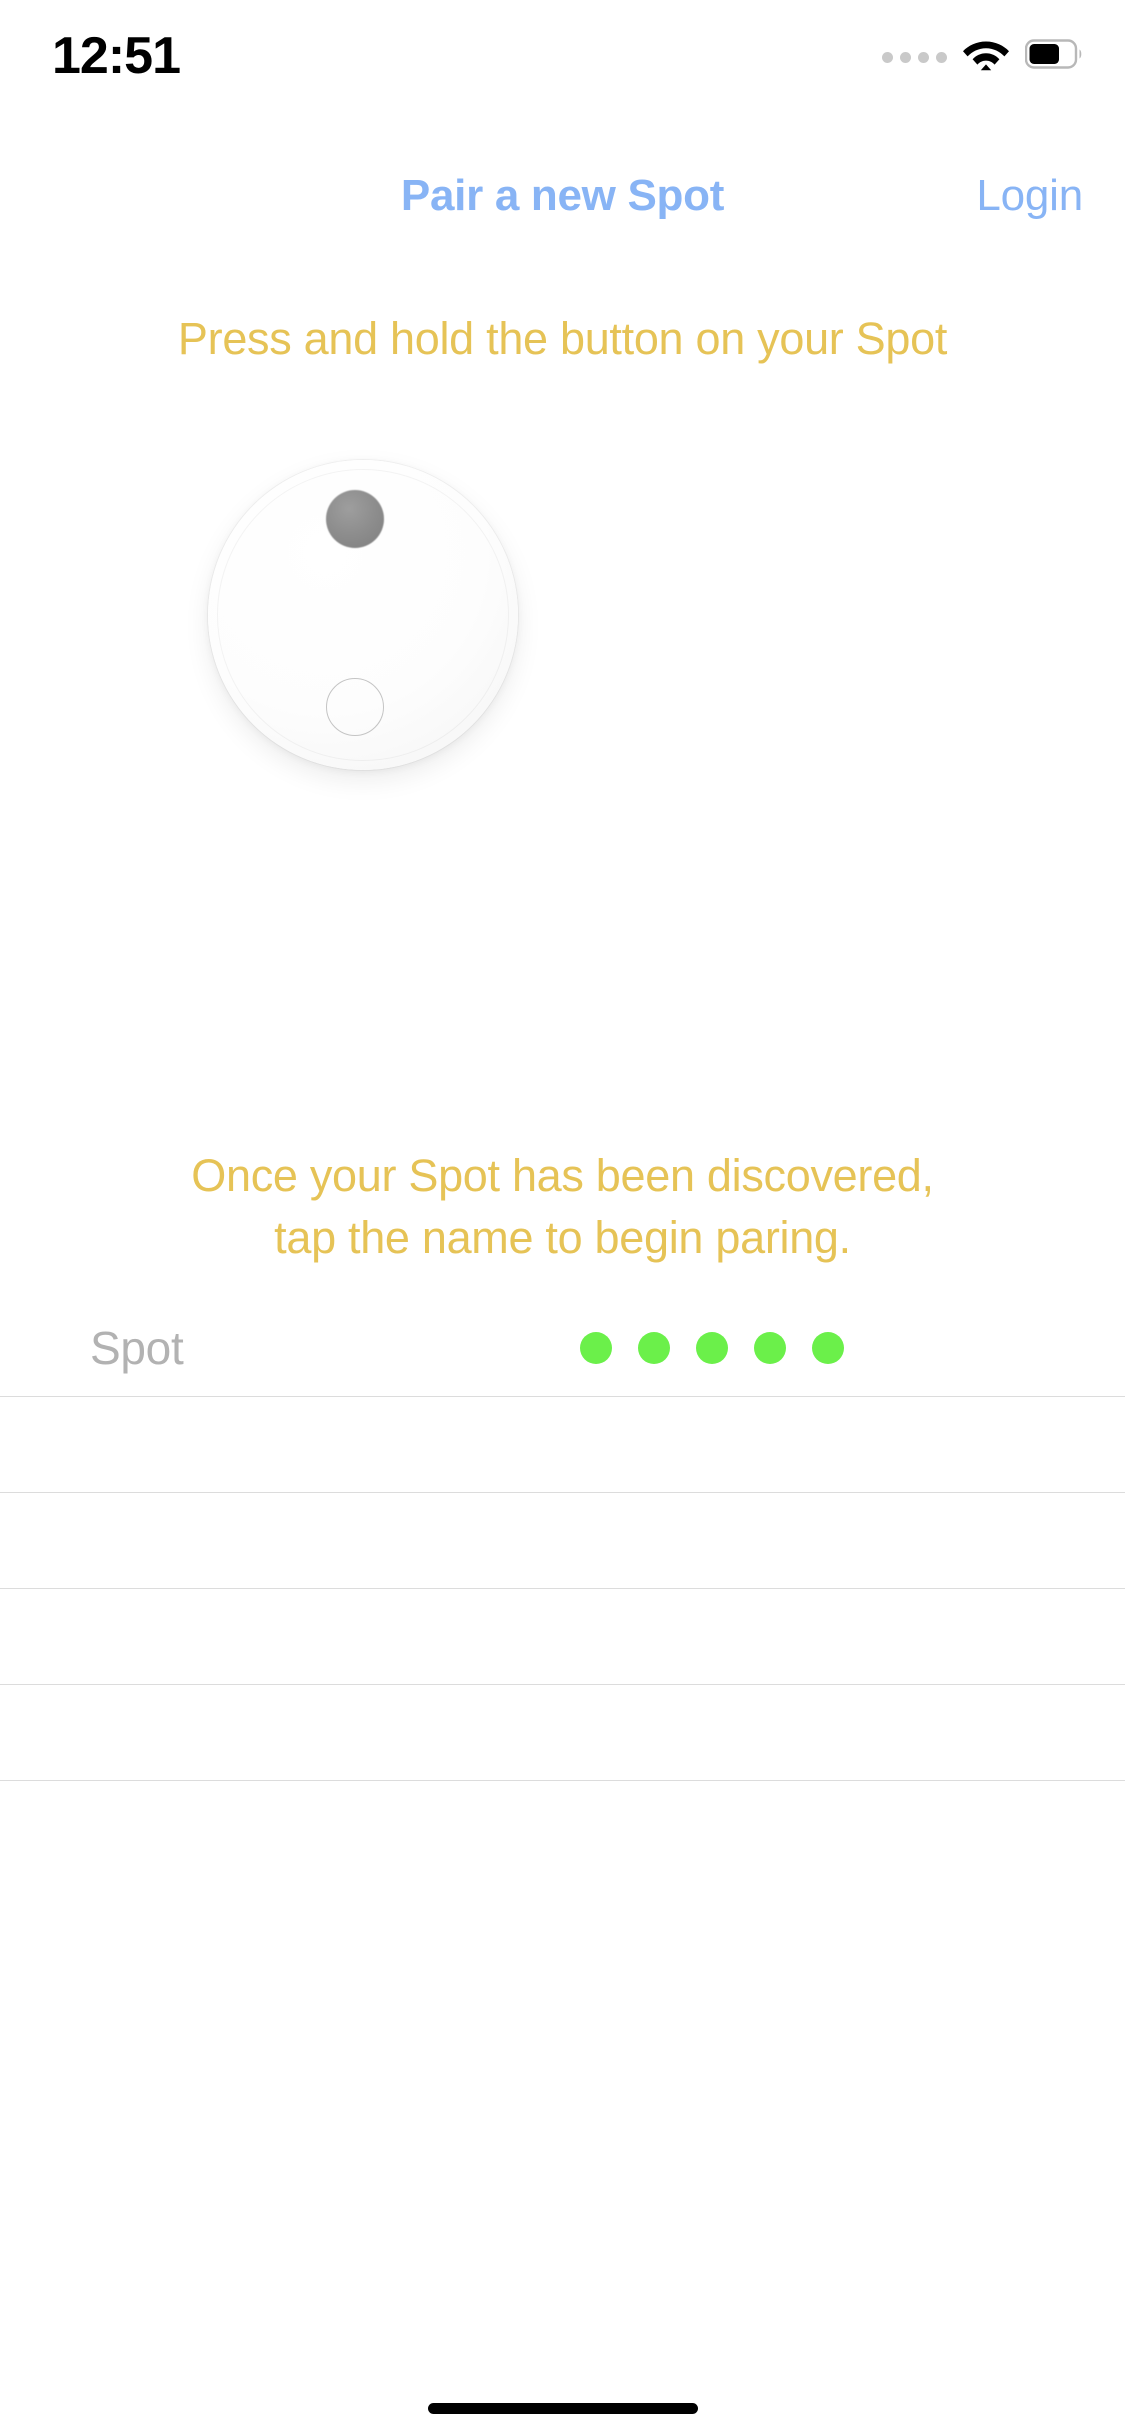  What do you see at coordinates (562, 1237) in the screenshot?
I see `instruction-line-2: tap the name to begin paring.` at bounding box center [562, 1237].